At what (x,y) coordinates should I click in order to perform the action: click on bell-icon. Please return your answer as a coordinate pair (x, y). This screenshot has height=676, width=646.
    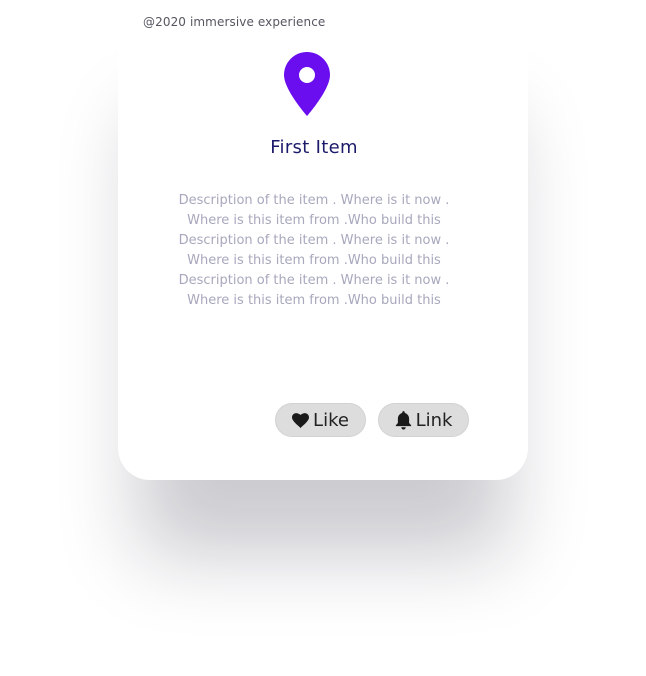
    Looking at the image, I should click on (403, 420).